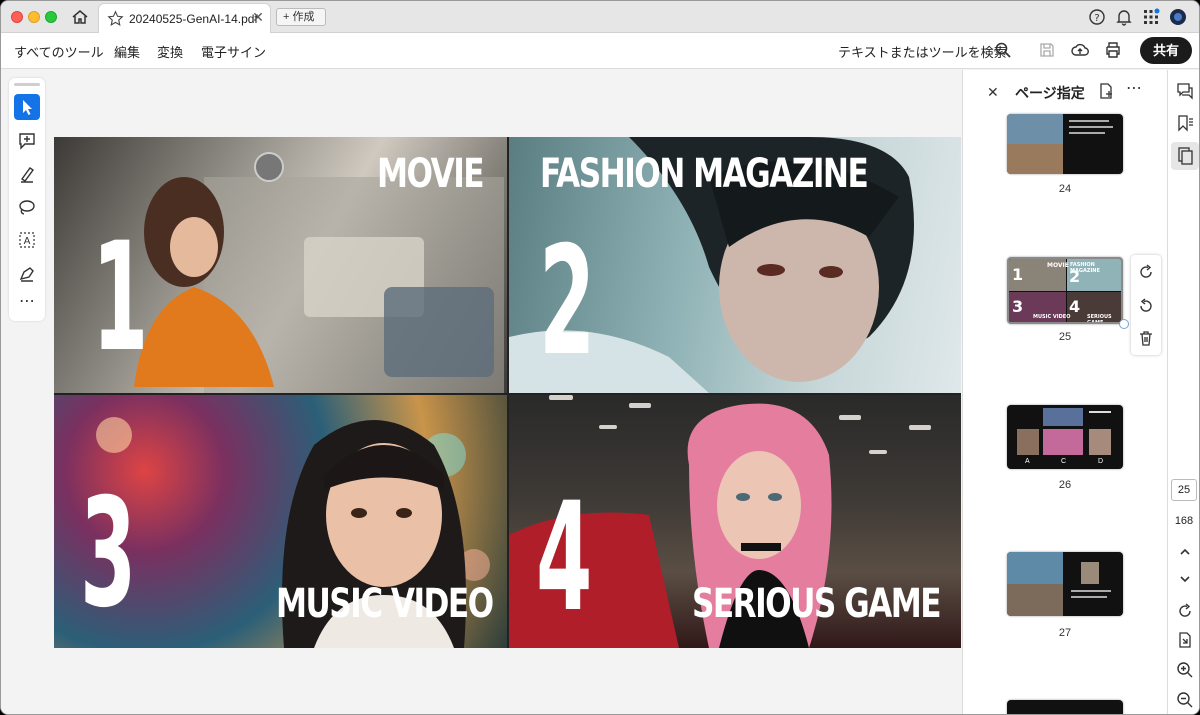 Image resolution: width=1200 pixels, height=715 pixels. I want to click on right-sidebar: 25 168, so click(1183, 392).